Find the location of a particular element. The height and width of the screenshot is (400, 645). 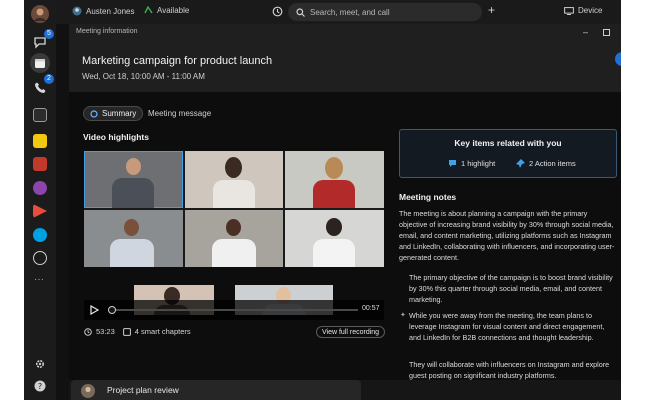

rail-meetings is located at coordinates (40, 63).